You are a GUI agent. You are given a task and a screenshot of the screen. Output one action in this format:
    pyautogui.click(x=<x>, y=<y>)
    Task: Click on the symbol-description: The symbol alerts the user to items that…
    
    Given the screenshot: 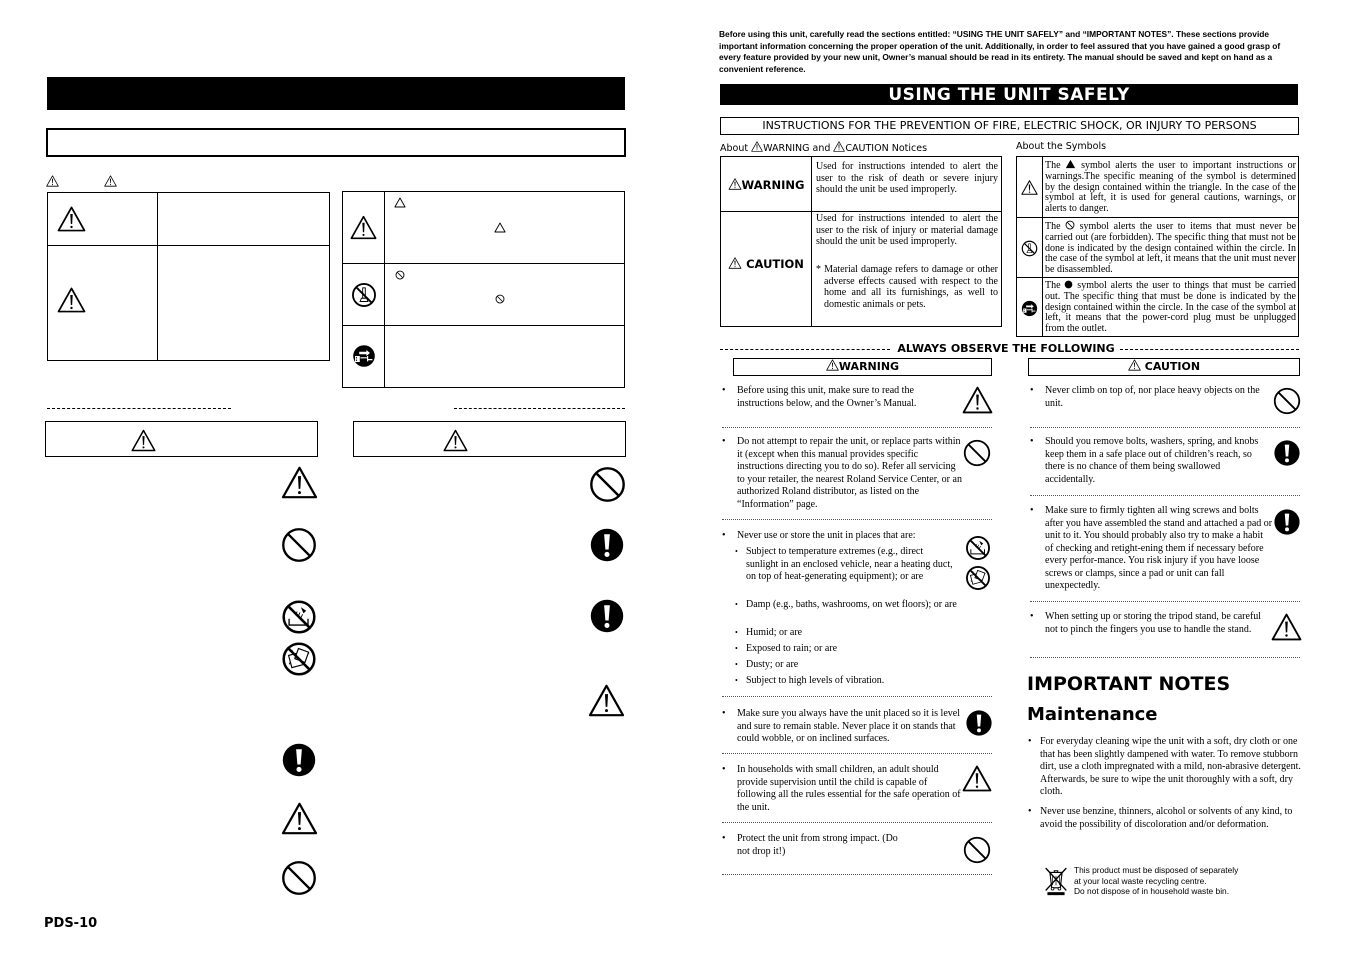 What is the action you would take?
    pyautogui.click(x=1171, y=248)
    